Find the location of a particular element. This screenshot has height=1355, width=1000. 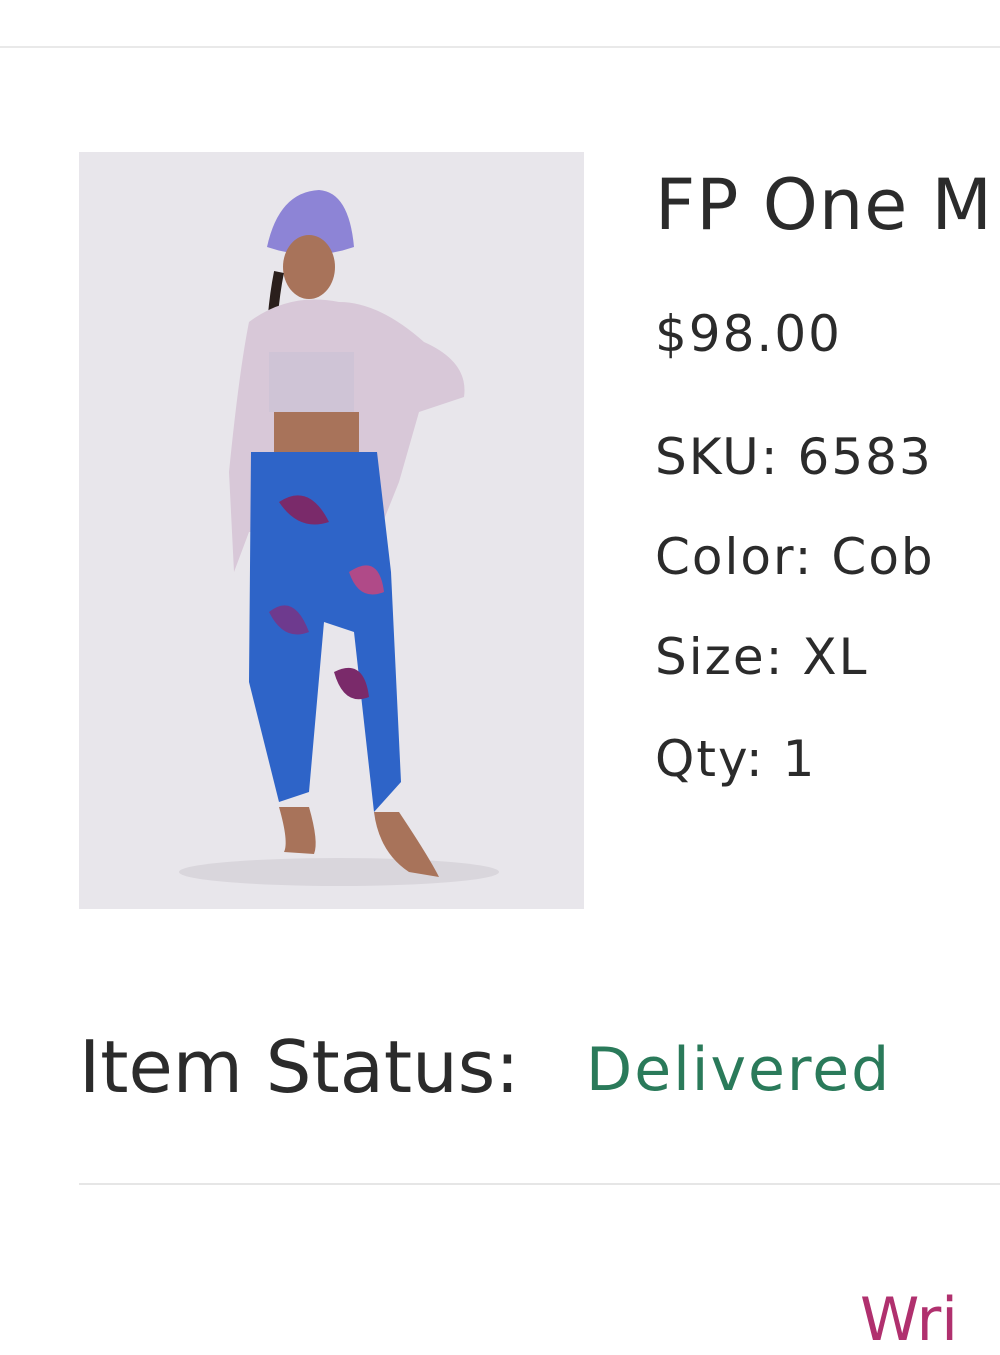

bottom-divider is located at coordinates (539, 1184).